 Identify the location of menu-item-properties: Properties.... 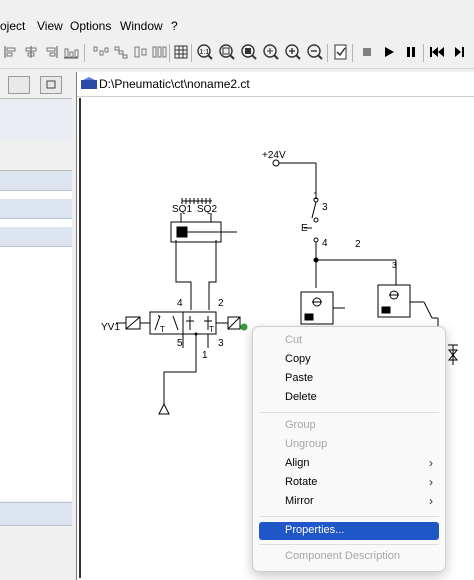
(349, 531).